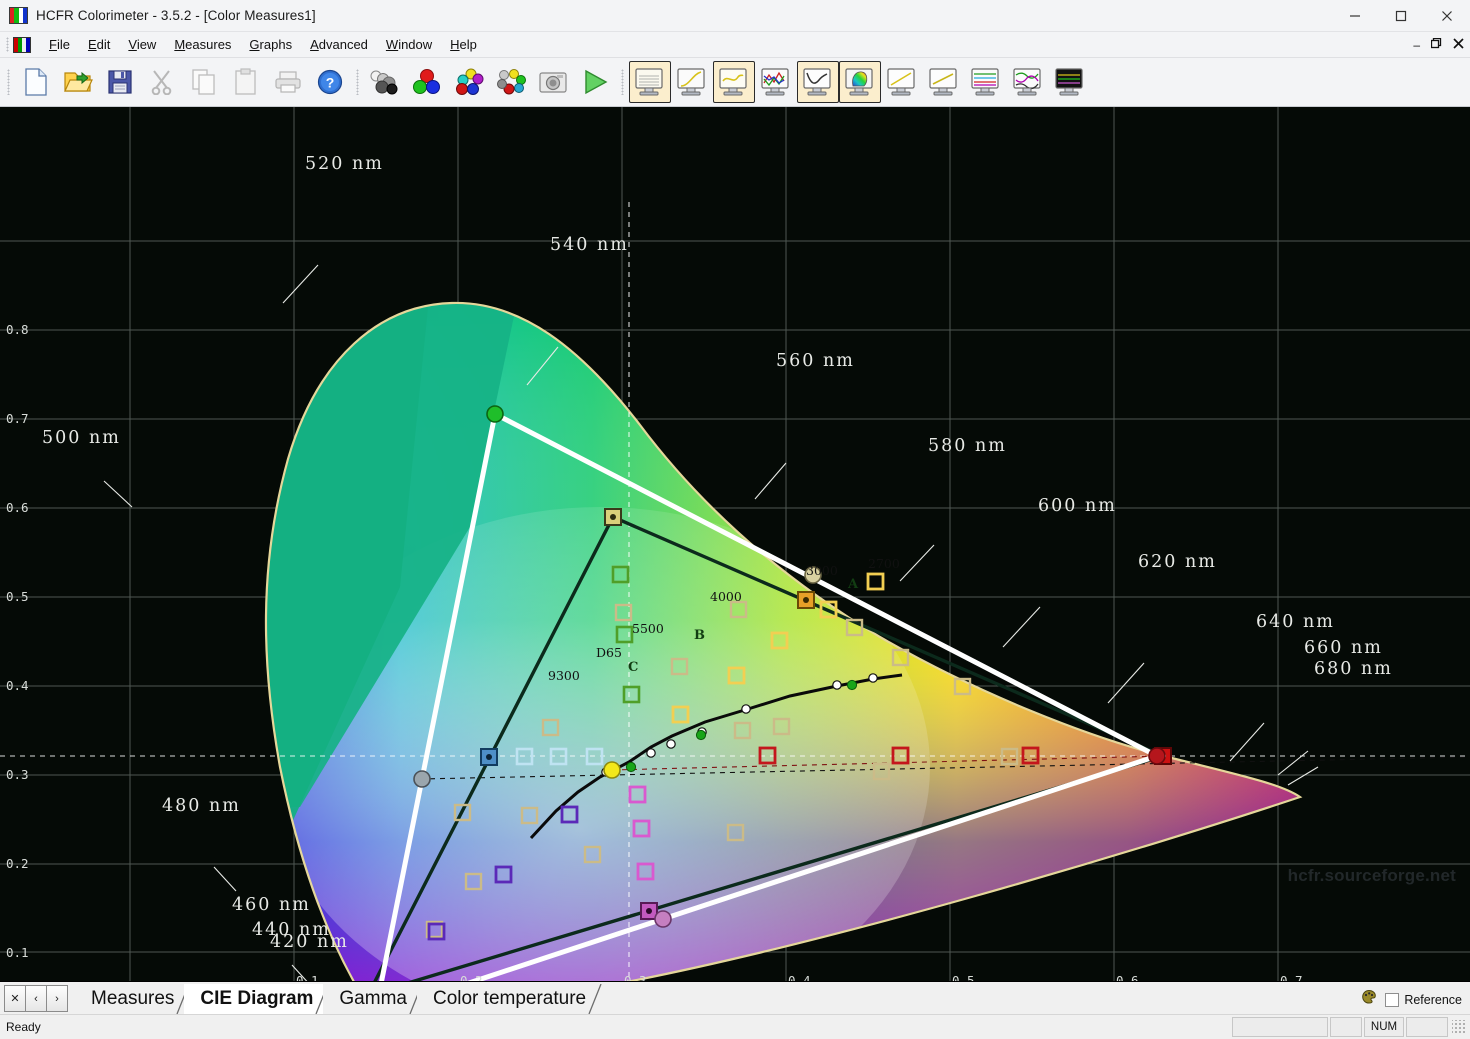  What do you see at coordinates (799, 977) in the screenshot?
I see `x-tick-0.4: 0.4` at bounding box center [799, 977].